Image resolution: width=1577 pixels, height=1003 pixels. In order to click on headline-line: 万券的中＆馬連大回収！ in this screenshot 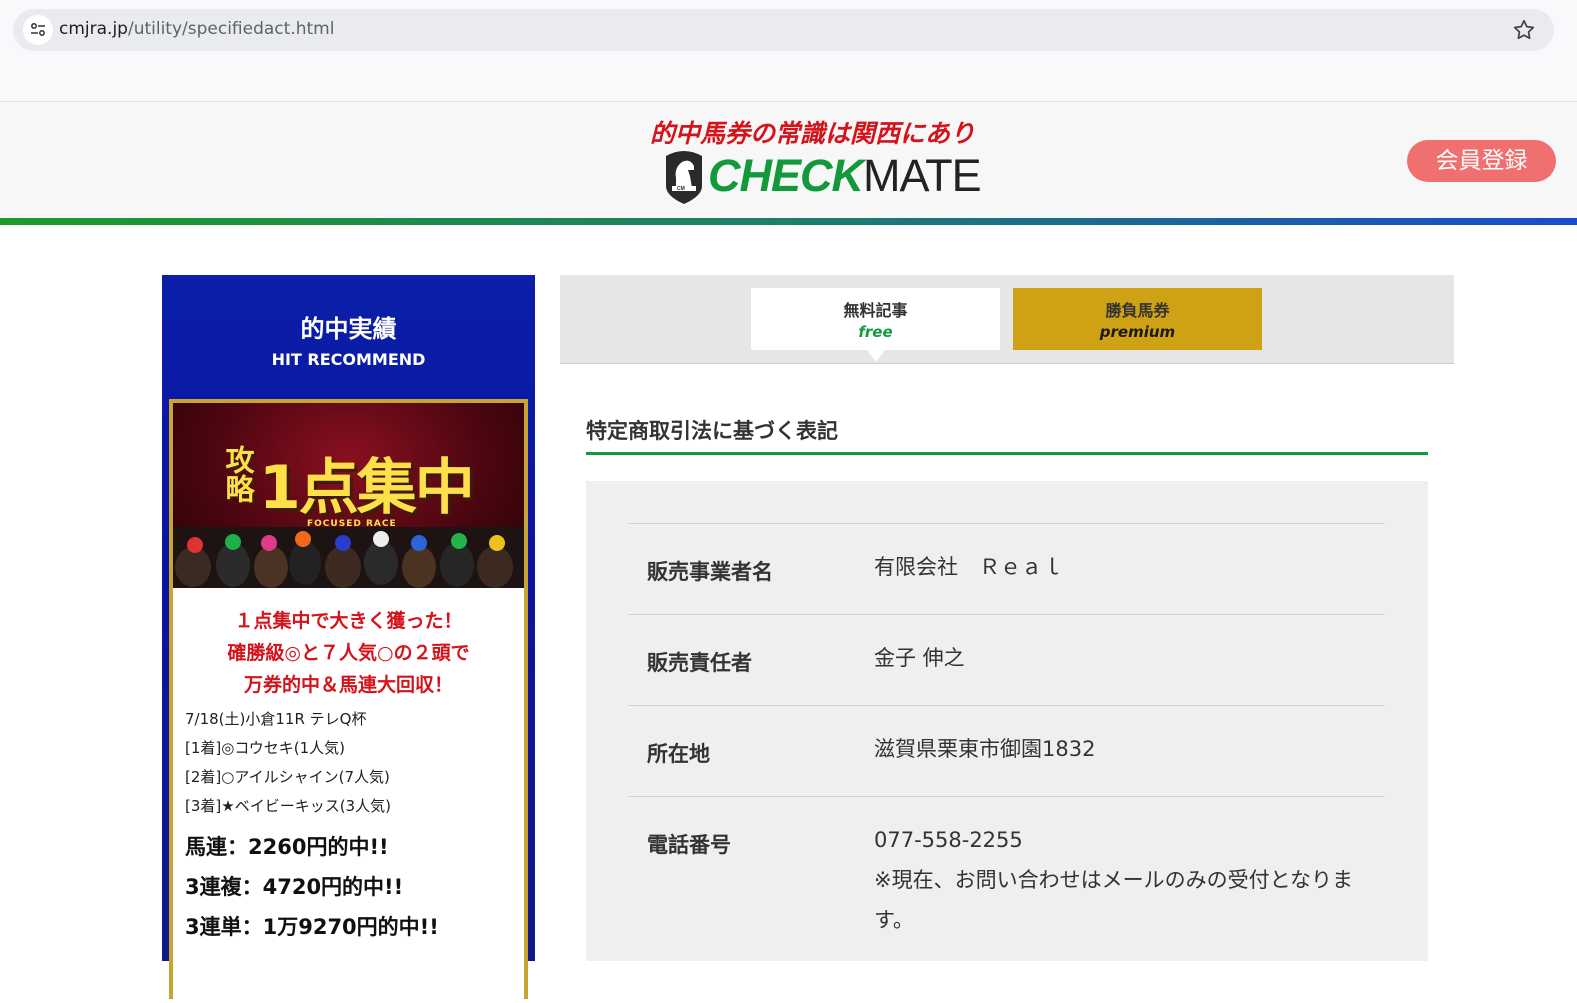, I will do `click(348, 685)`.